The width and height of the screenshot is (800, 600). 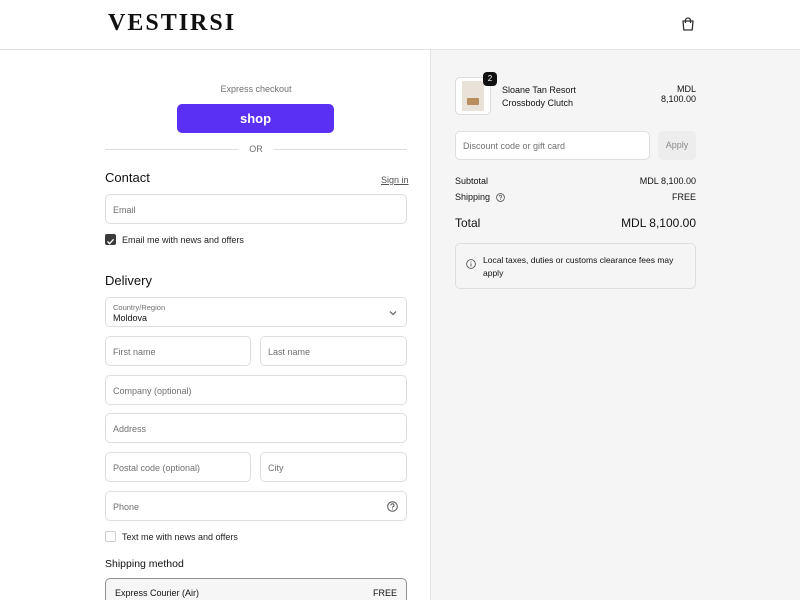 What do you see at coordinates (658, 223) in the screenshot?
I see `total-value: MDL 8,100.00` at bounding box center [658, 223].